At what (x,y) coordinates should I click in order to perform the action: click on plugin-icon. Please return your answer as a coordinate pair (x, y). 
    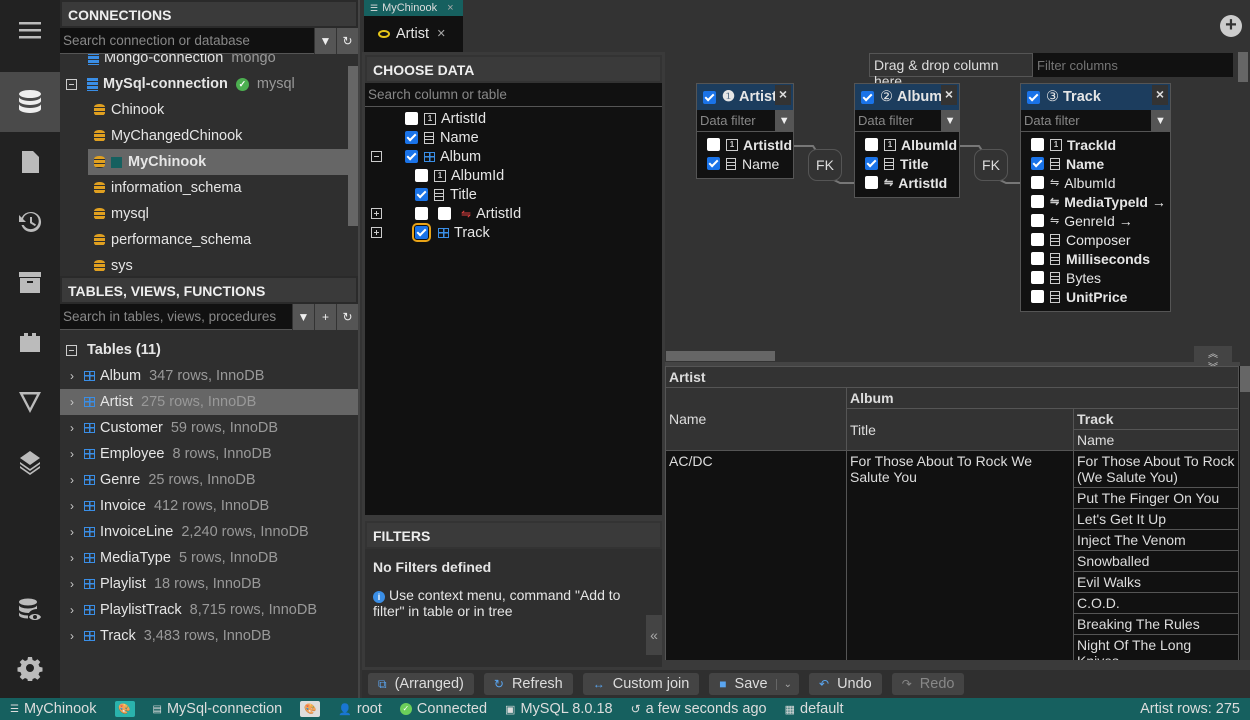
    Looking at the image, I should click on (30, 342).